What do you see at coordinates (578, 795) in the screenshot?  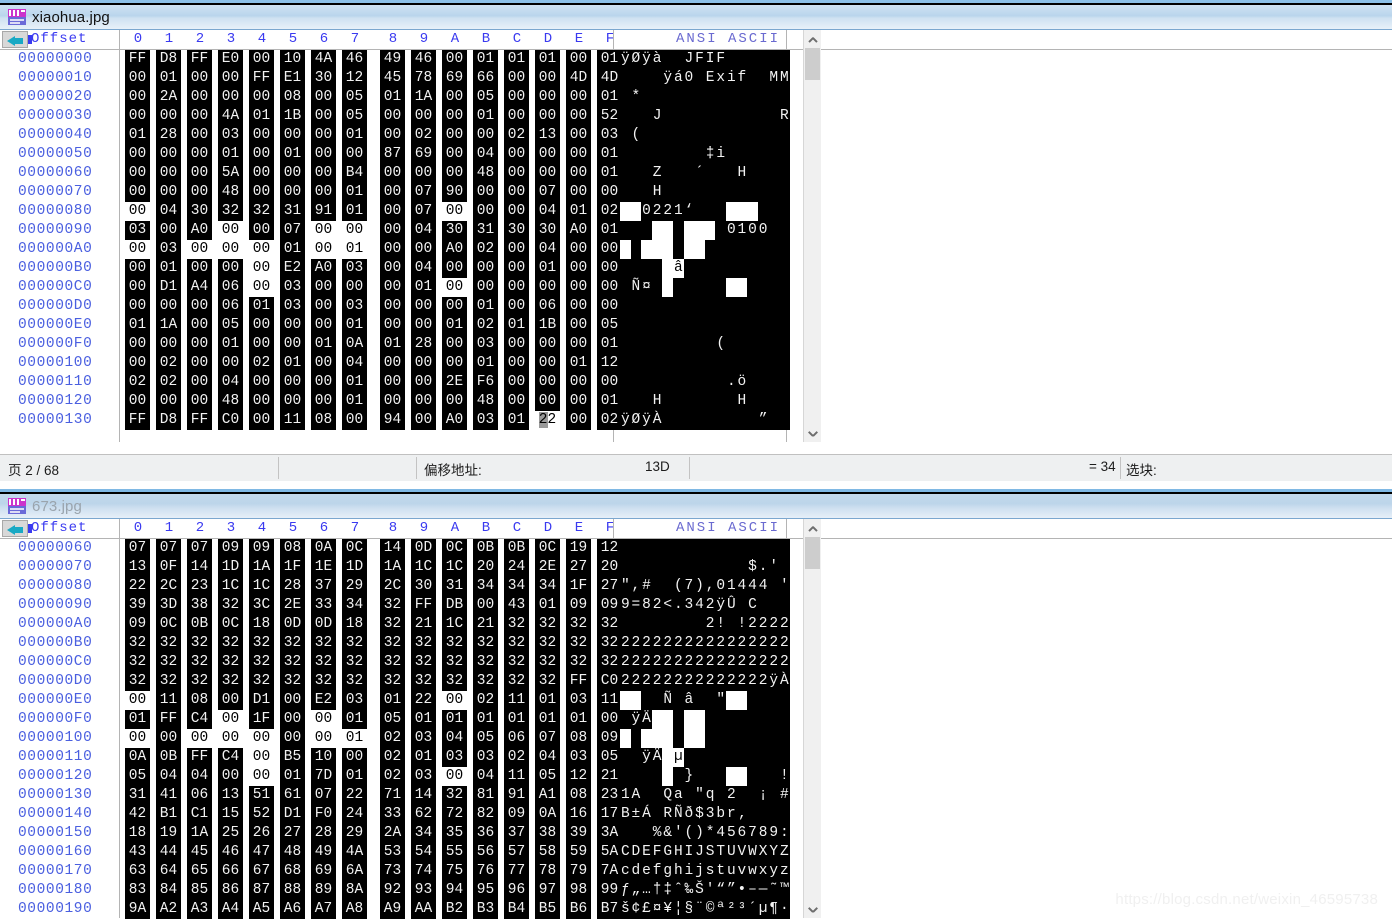 I see `hex-byte: 08` at bounding box center [578, 795].